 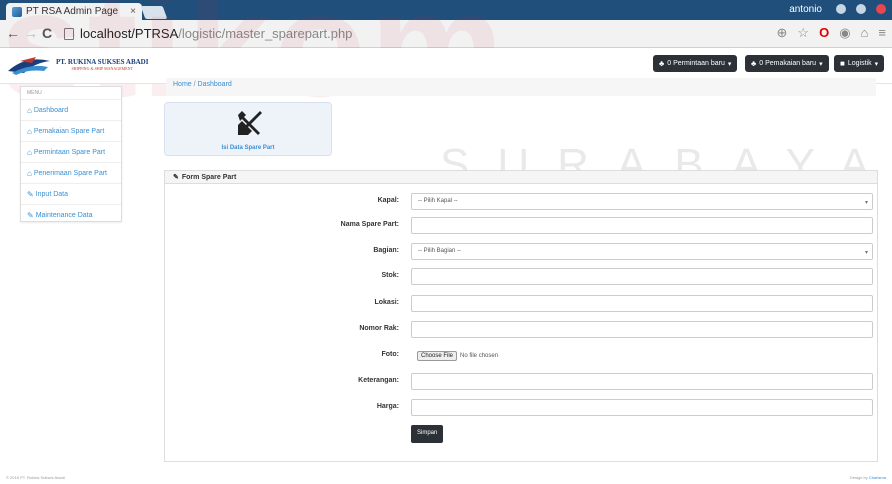 I want to click on field-label: Lokasi:, so click(x=386, y=302).